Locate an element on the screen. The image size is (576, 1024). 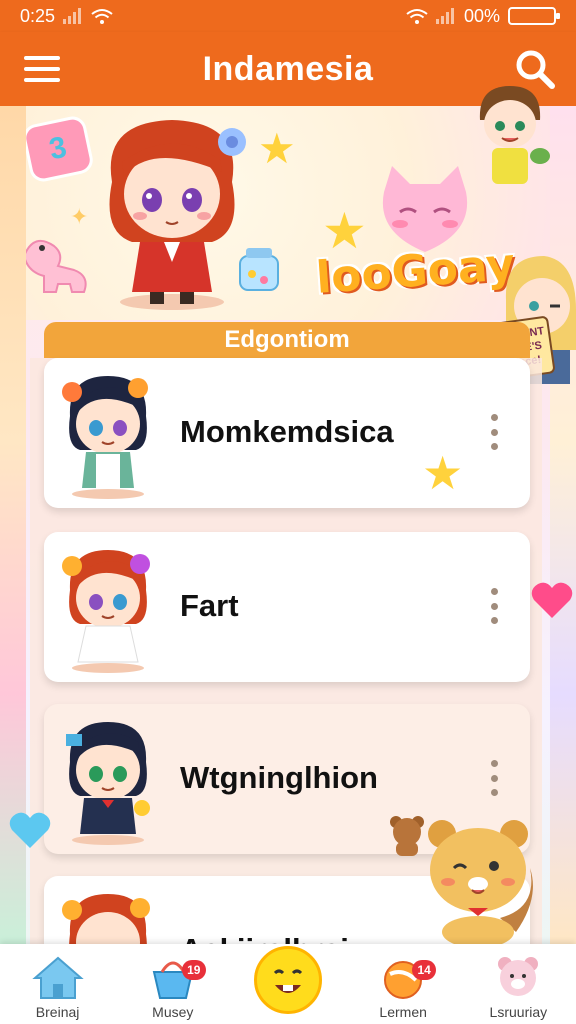
nav-item-teddy: Lsruuriay is located at coordinates (518, 987).